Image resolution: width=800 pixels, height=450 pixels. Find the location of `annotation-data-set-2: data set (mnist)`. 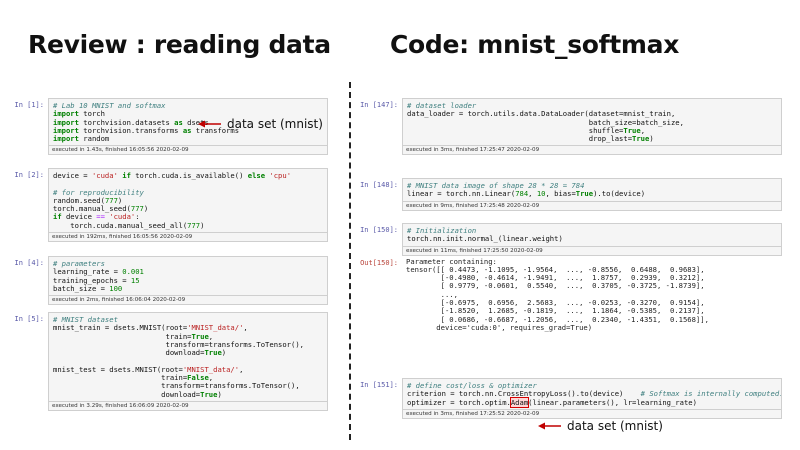

annotation-data-set-2: data set (mnist) is located at coordinates (600, 426).